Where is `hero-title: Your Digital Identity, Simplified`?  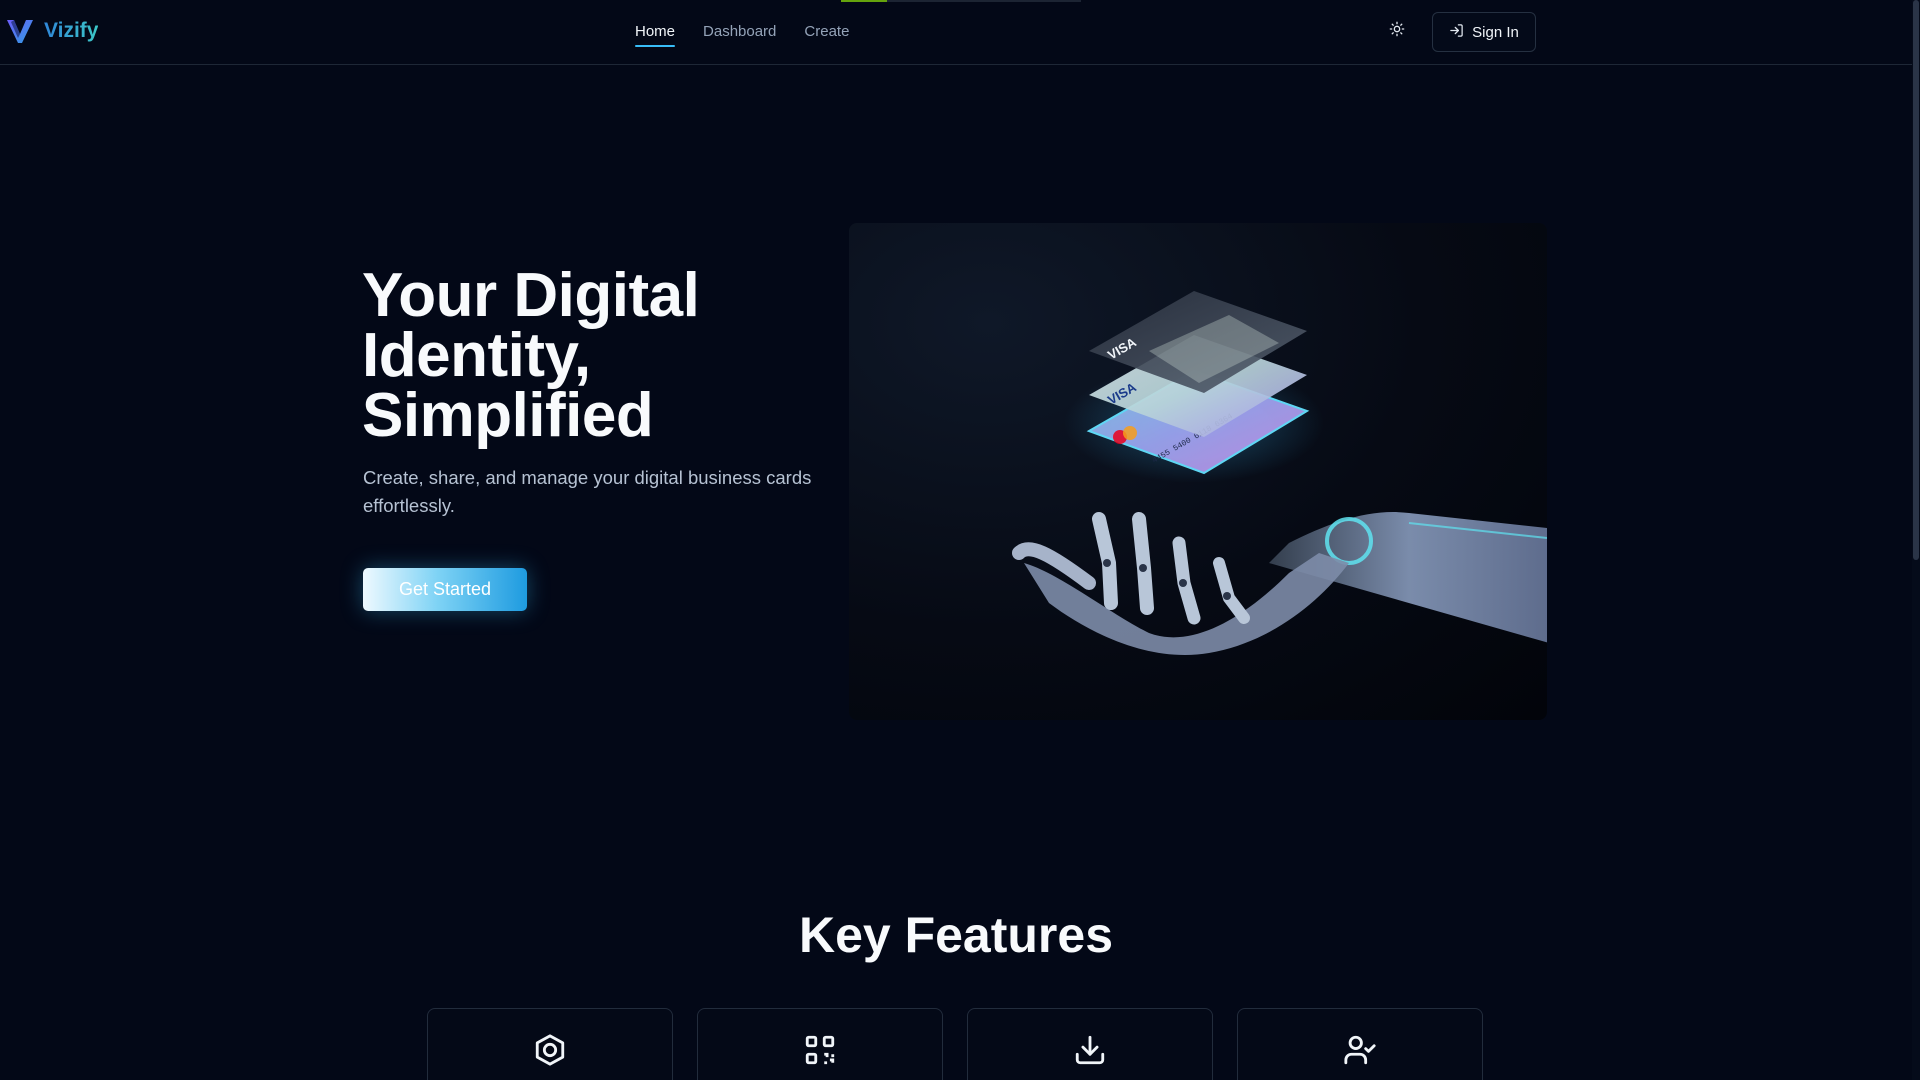
hero-title: Your Digital Identity, Simplified is located at coordinates (602, 356).